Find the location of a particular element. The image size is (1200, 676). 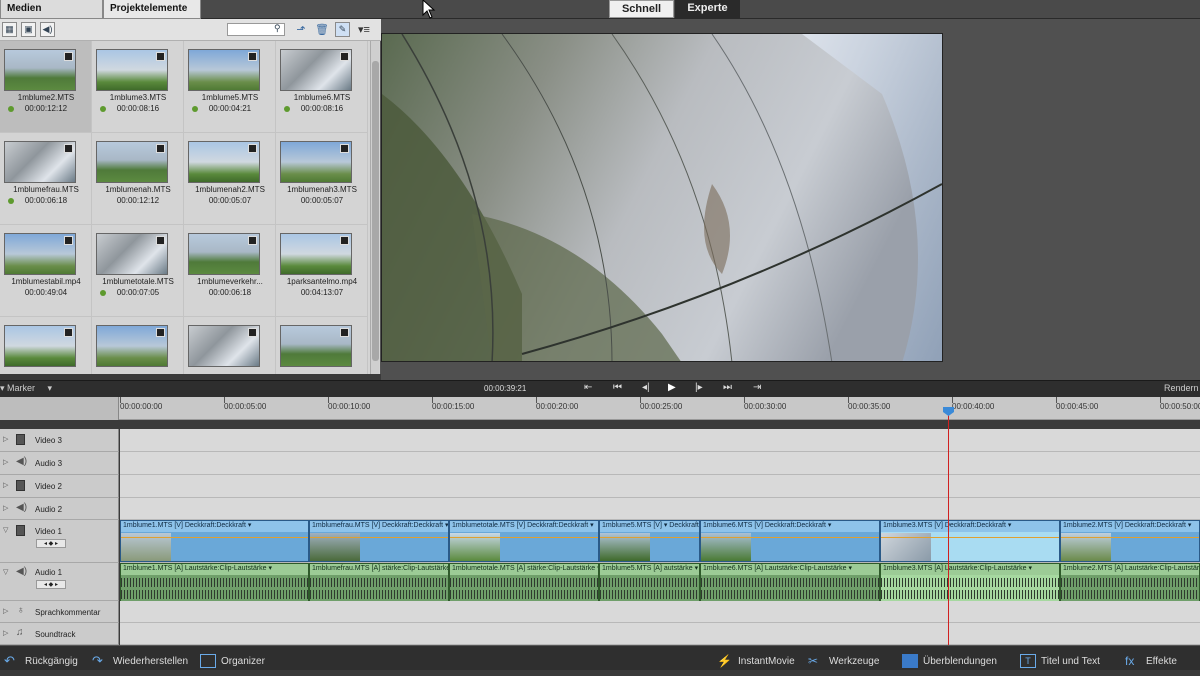

track-narration is located at coordinates (660, 612).